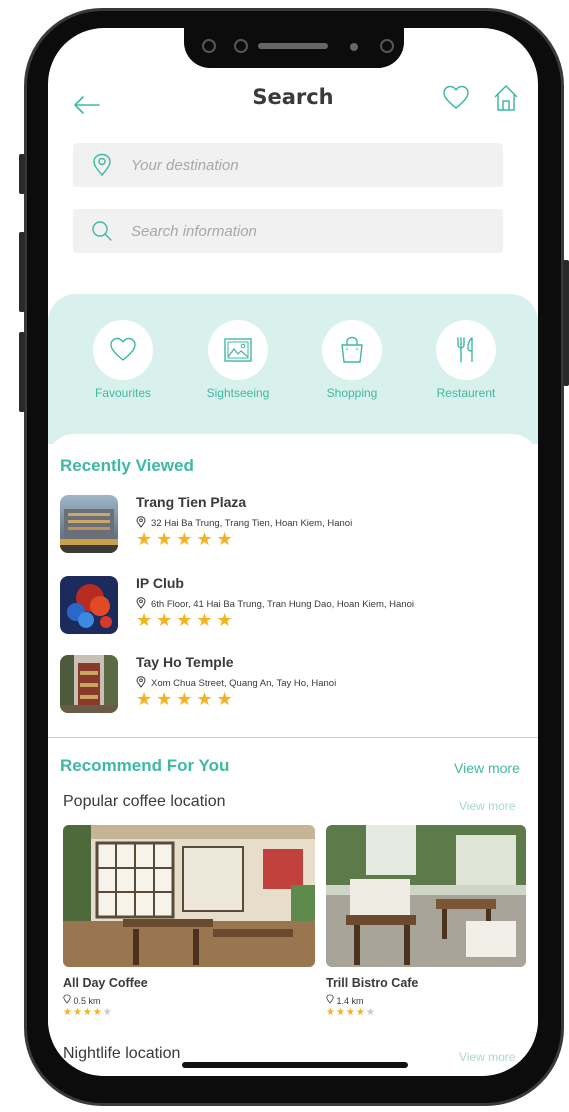 The width and height of the screenshot is (569, 1112). Describe the element at coordinates (309, 231) in the screenshot. I see `search-info-input` at that location.